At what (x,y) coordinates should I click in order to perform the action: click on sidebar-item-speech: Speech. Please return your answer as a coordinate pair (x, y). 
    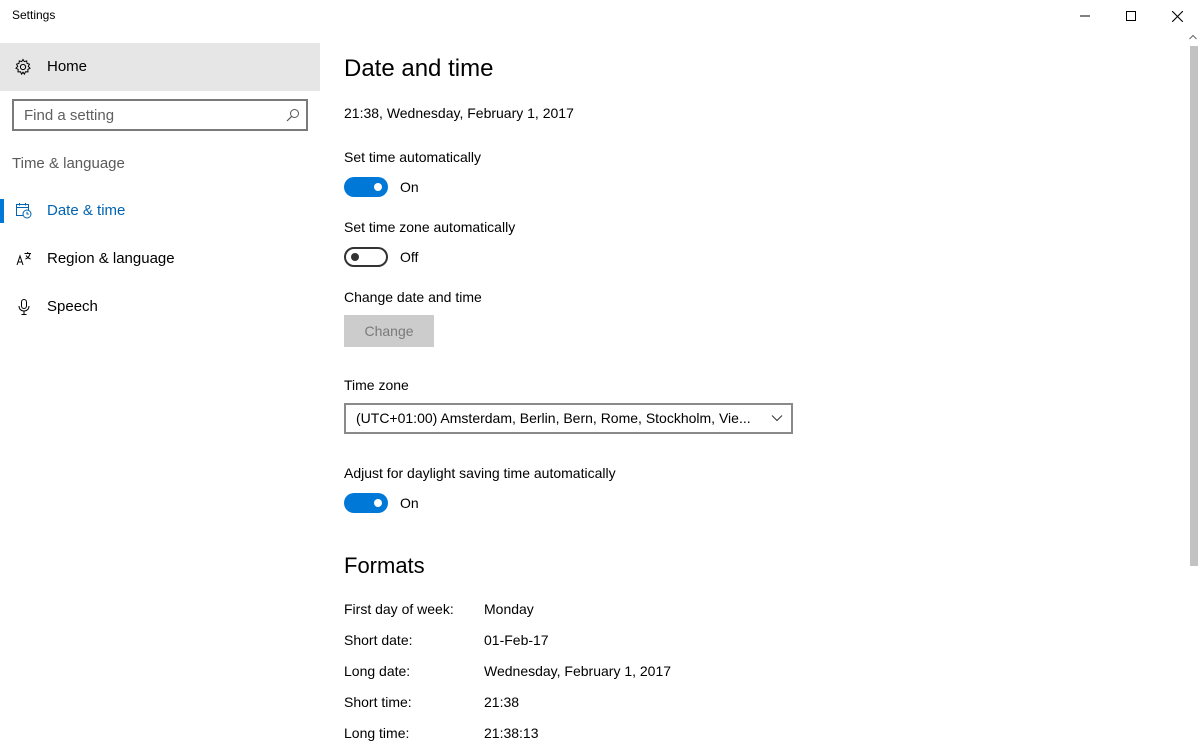
    Looking at the image, I should click on (160, 307).